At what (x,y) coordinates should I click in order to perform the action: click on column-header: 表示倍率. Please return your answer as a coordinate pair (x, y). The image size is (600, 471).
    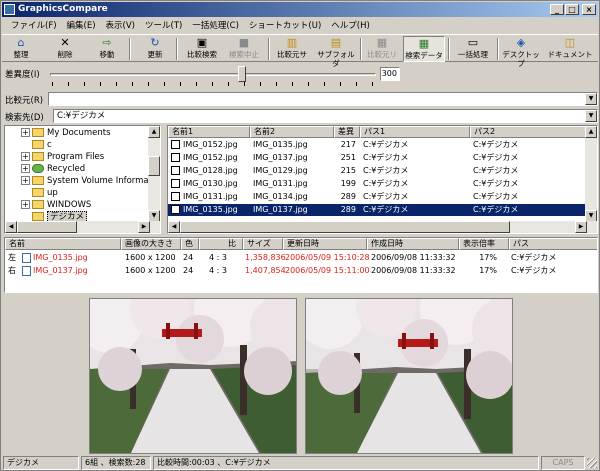
    Looking at the image, I should click on (484, 244).